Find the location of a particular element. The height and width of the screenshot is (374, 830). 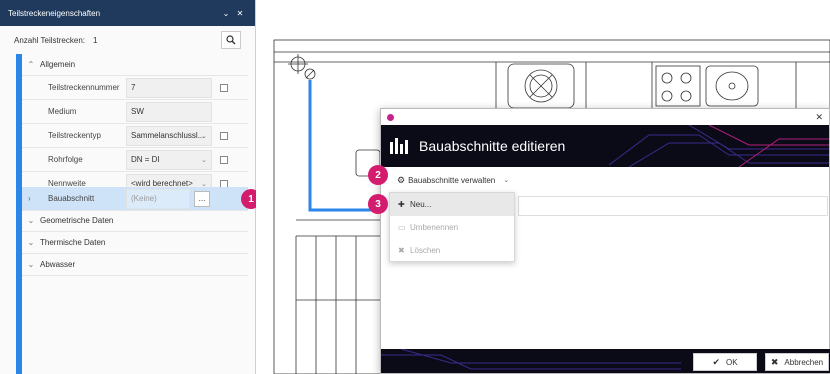

prop-row-teilstreckennummer: Teilstreckennummer 7 is located at coordinates (135, 88).